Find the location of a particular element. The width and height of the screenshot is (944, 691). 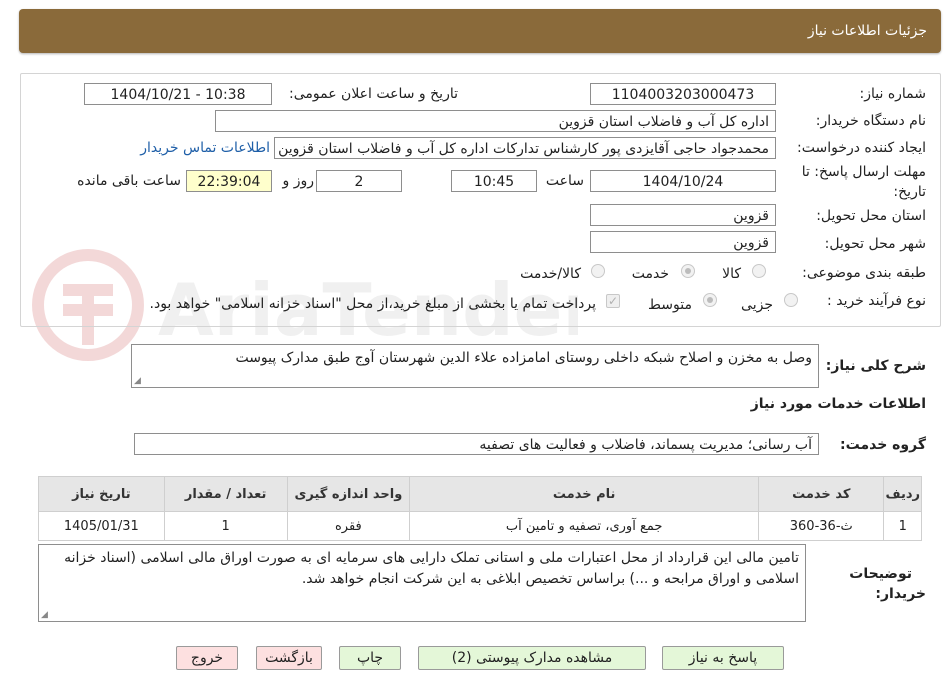

requester-label: ایجاد کننده درخواست: is located at coordinates (861, 148).